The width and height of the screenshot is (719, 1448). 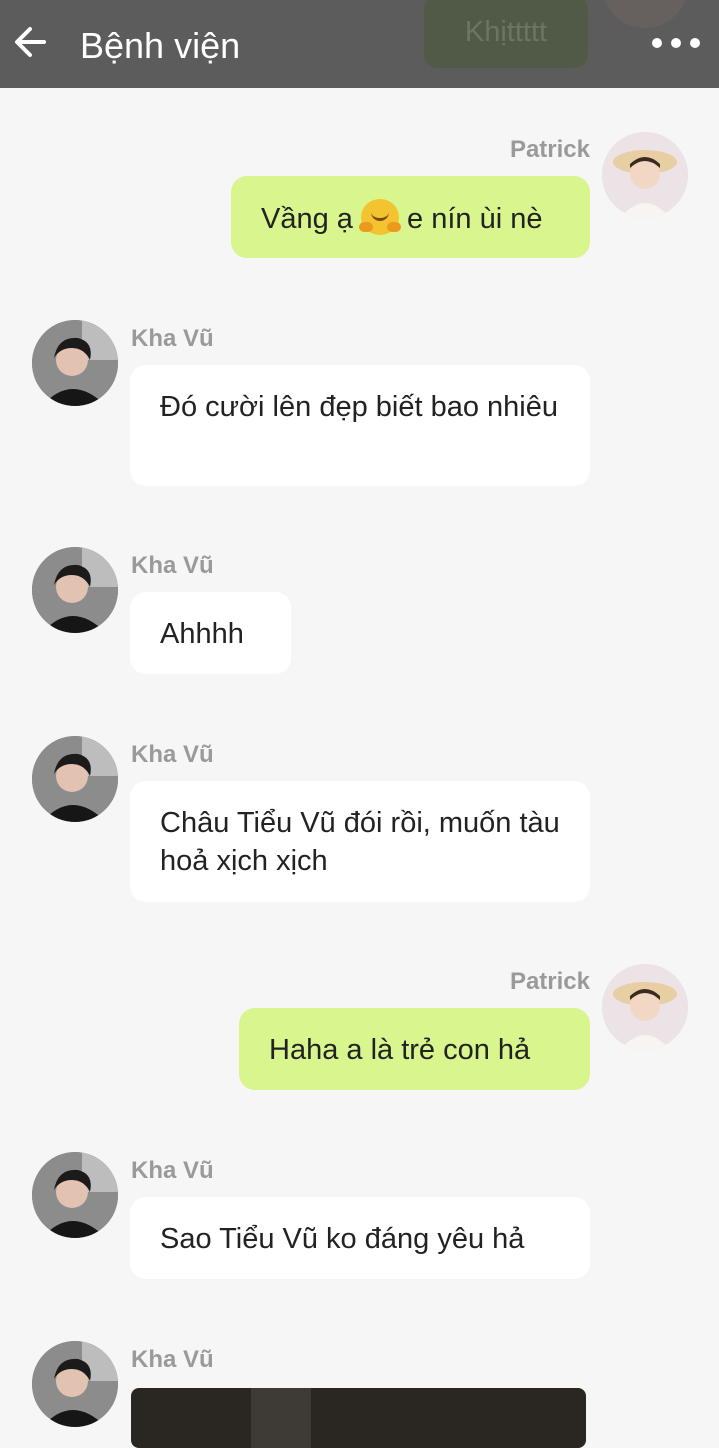 I want to click on scrolled-message-bubble: Khịttttt, so click(x=506, y=34).